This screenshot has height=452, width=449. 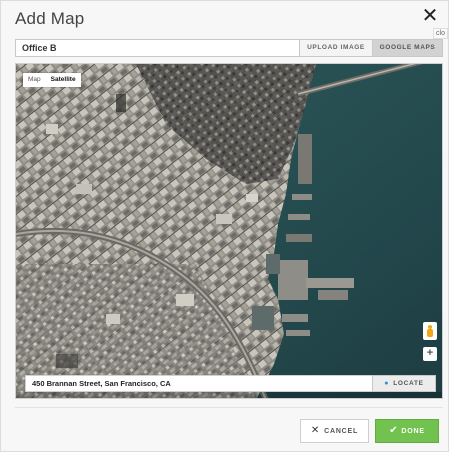 I want to click on zoom-in-button: +, so click(x=430, y=354).